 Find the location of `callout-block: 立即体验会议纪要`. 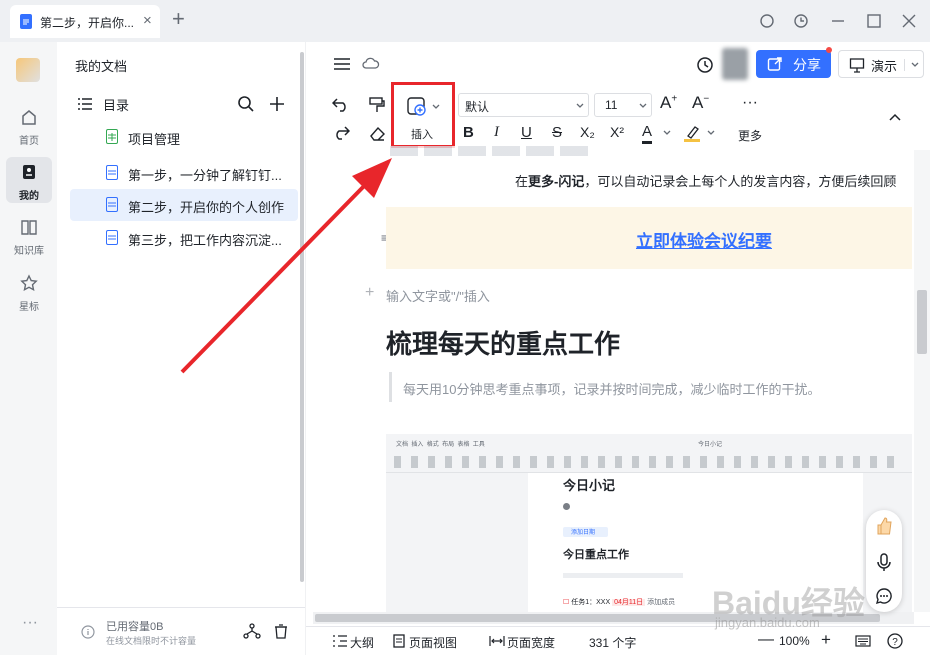

callout-block: 立即体验会议纪要 is located at coordinates (649, 238).